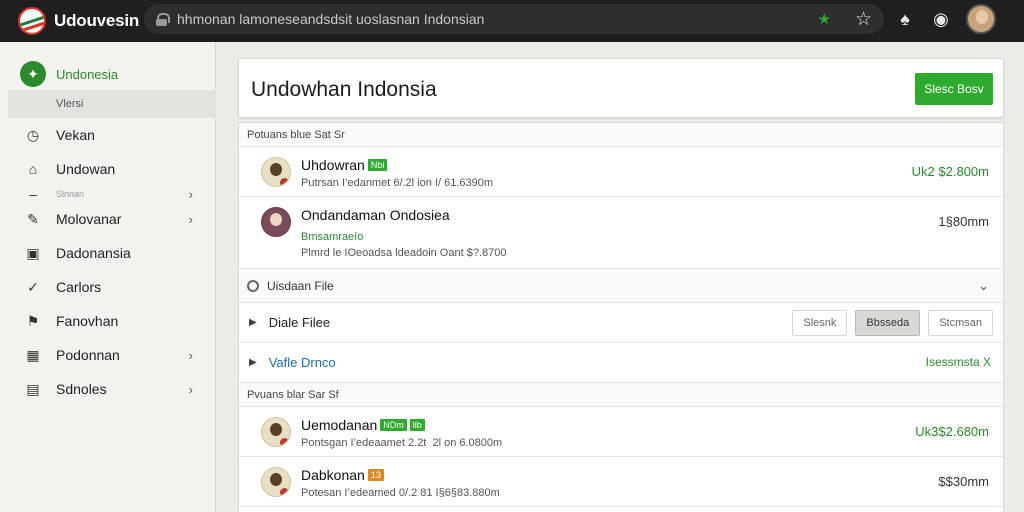 This screenshot has height=512, width=1024. What do you see at coordinates (863, 19) in the screenshot?
I see `bookmark-star-icon: ☆` at bounding box center [863, 19].